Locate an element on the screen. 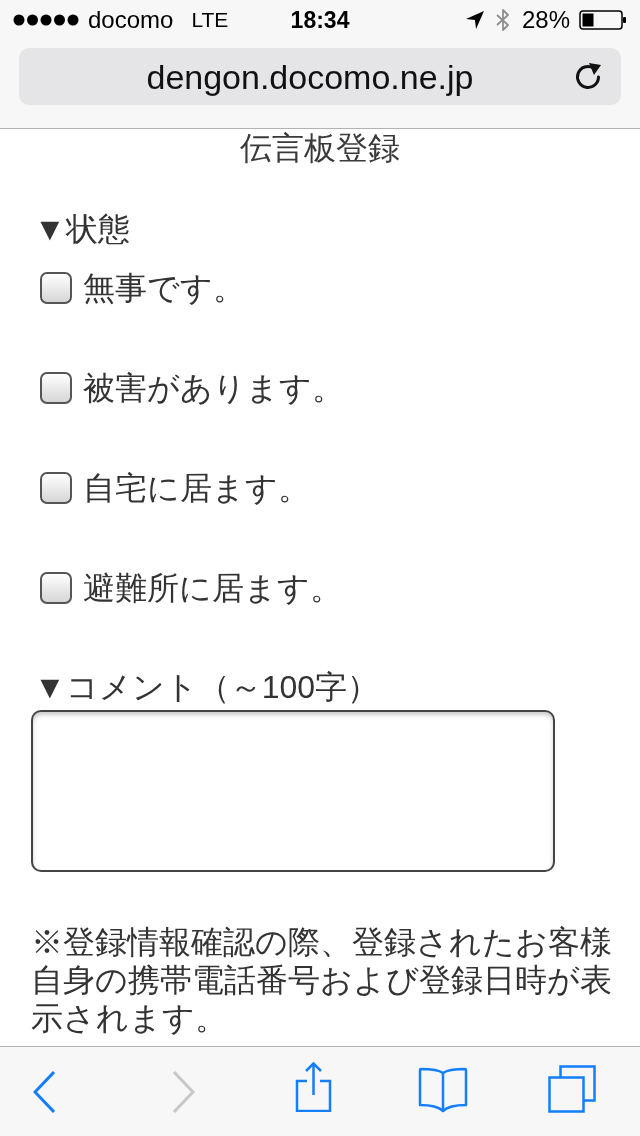  address-bar: dengon.docomo.ne.jp is located at coordinates (320, 76).